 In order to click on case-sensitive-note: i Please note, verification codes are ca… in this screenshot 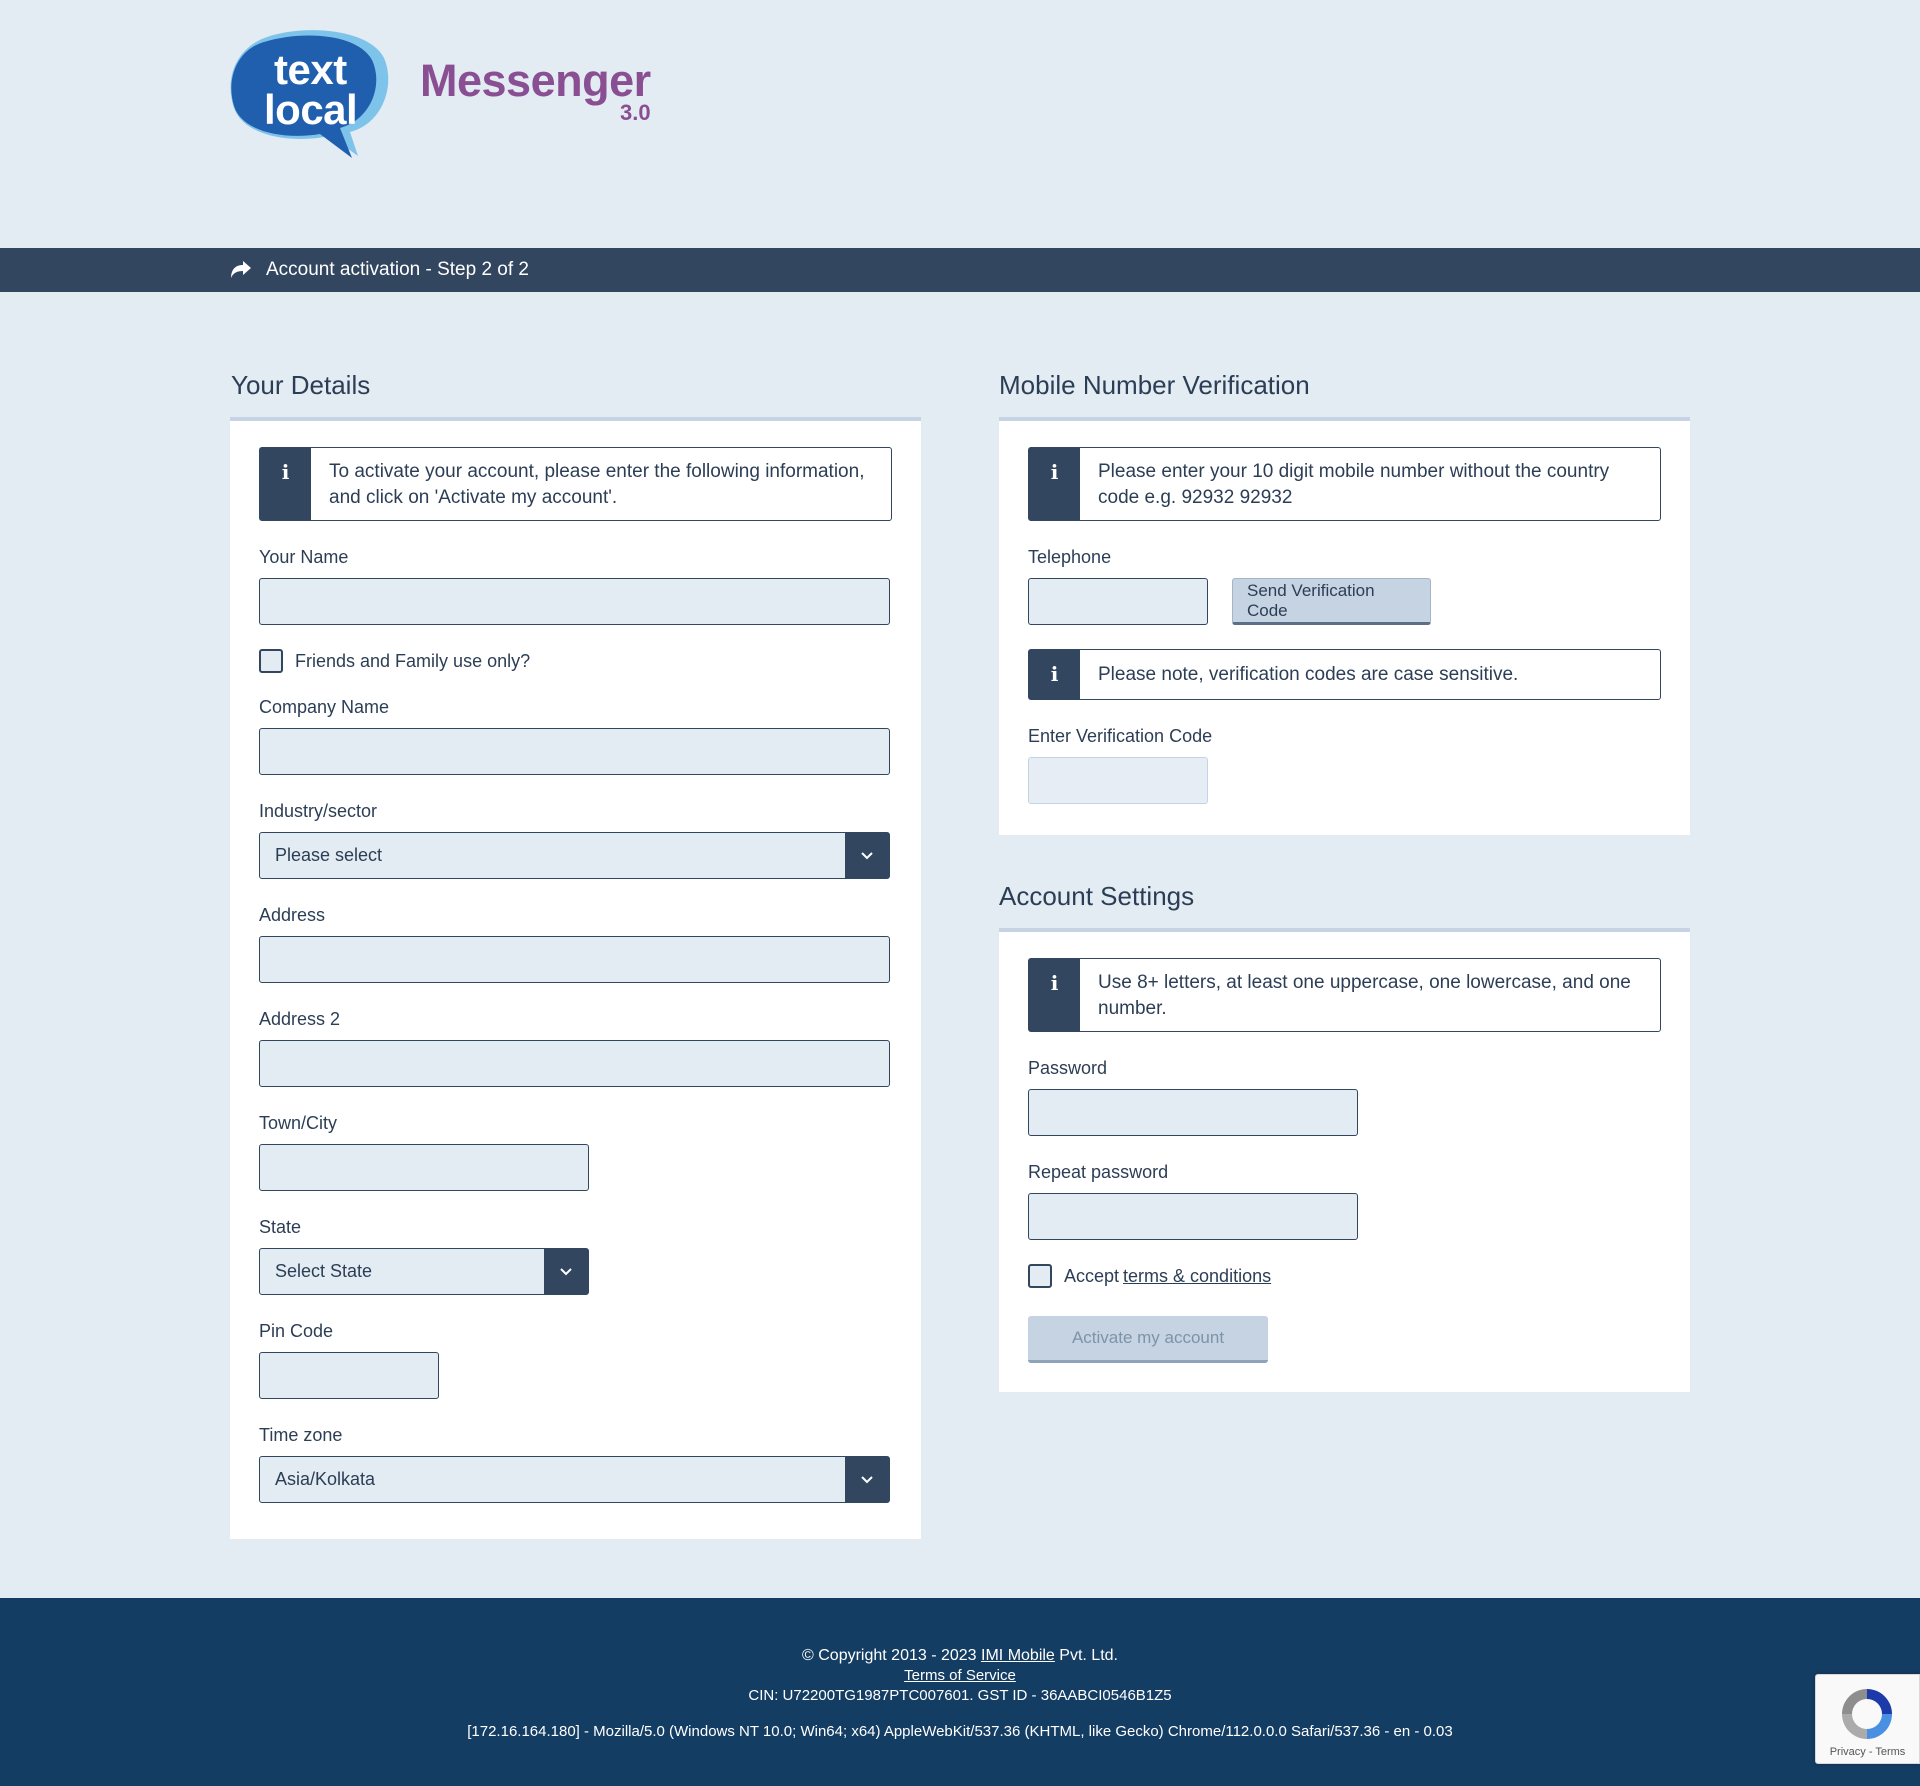, I will do `click(1344, 674)`.